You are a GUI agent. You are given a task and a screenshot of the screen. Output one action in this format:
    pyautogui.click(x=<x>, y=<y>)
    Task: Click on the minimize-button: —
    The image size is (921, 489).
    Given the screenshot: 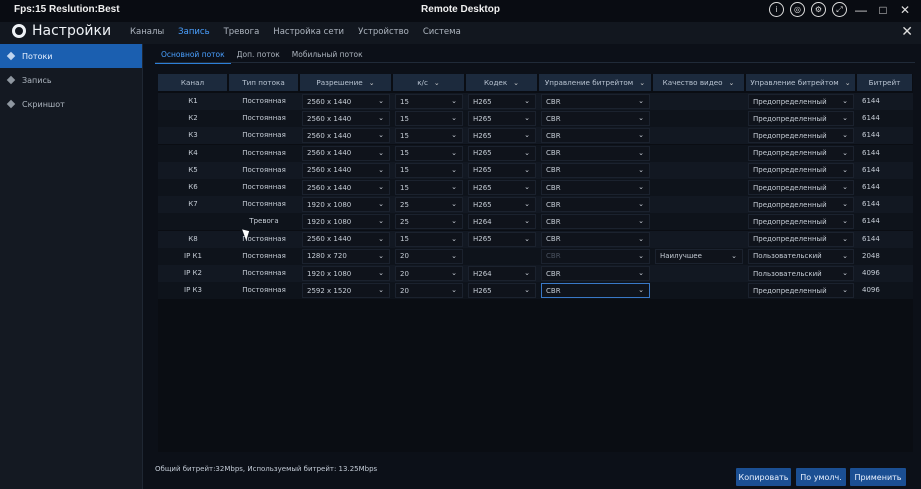 What is the action you would take?
    pyautogui.click(x=861, y=10)
    